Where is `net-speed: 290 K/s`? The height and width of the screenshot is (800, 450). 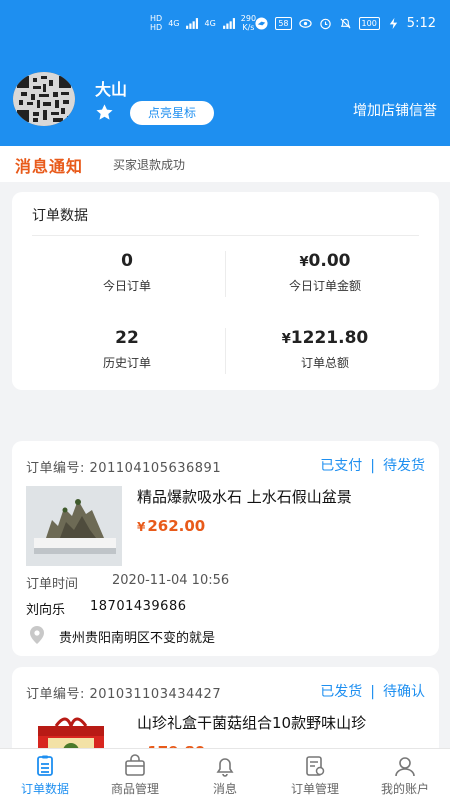 net-speed: 290 K/s is located at coordinates (248, 23).